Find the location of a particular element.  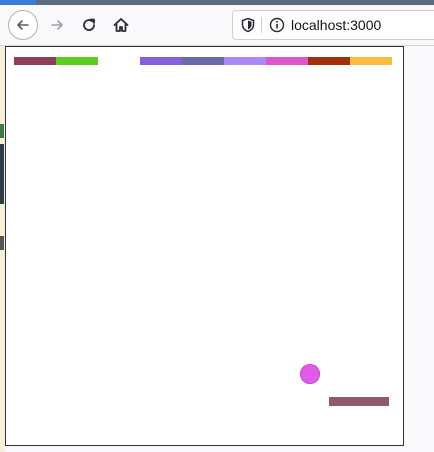

home-button is located at coordinates (121, 25).